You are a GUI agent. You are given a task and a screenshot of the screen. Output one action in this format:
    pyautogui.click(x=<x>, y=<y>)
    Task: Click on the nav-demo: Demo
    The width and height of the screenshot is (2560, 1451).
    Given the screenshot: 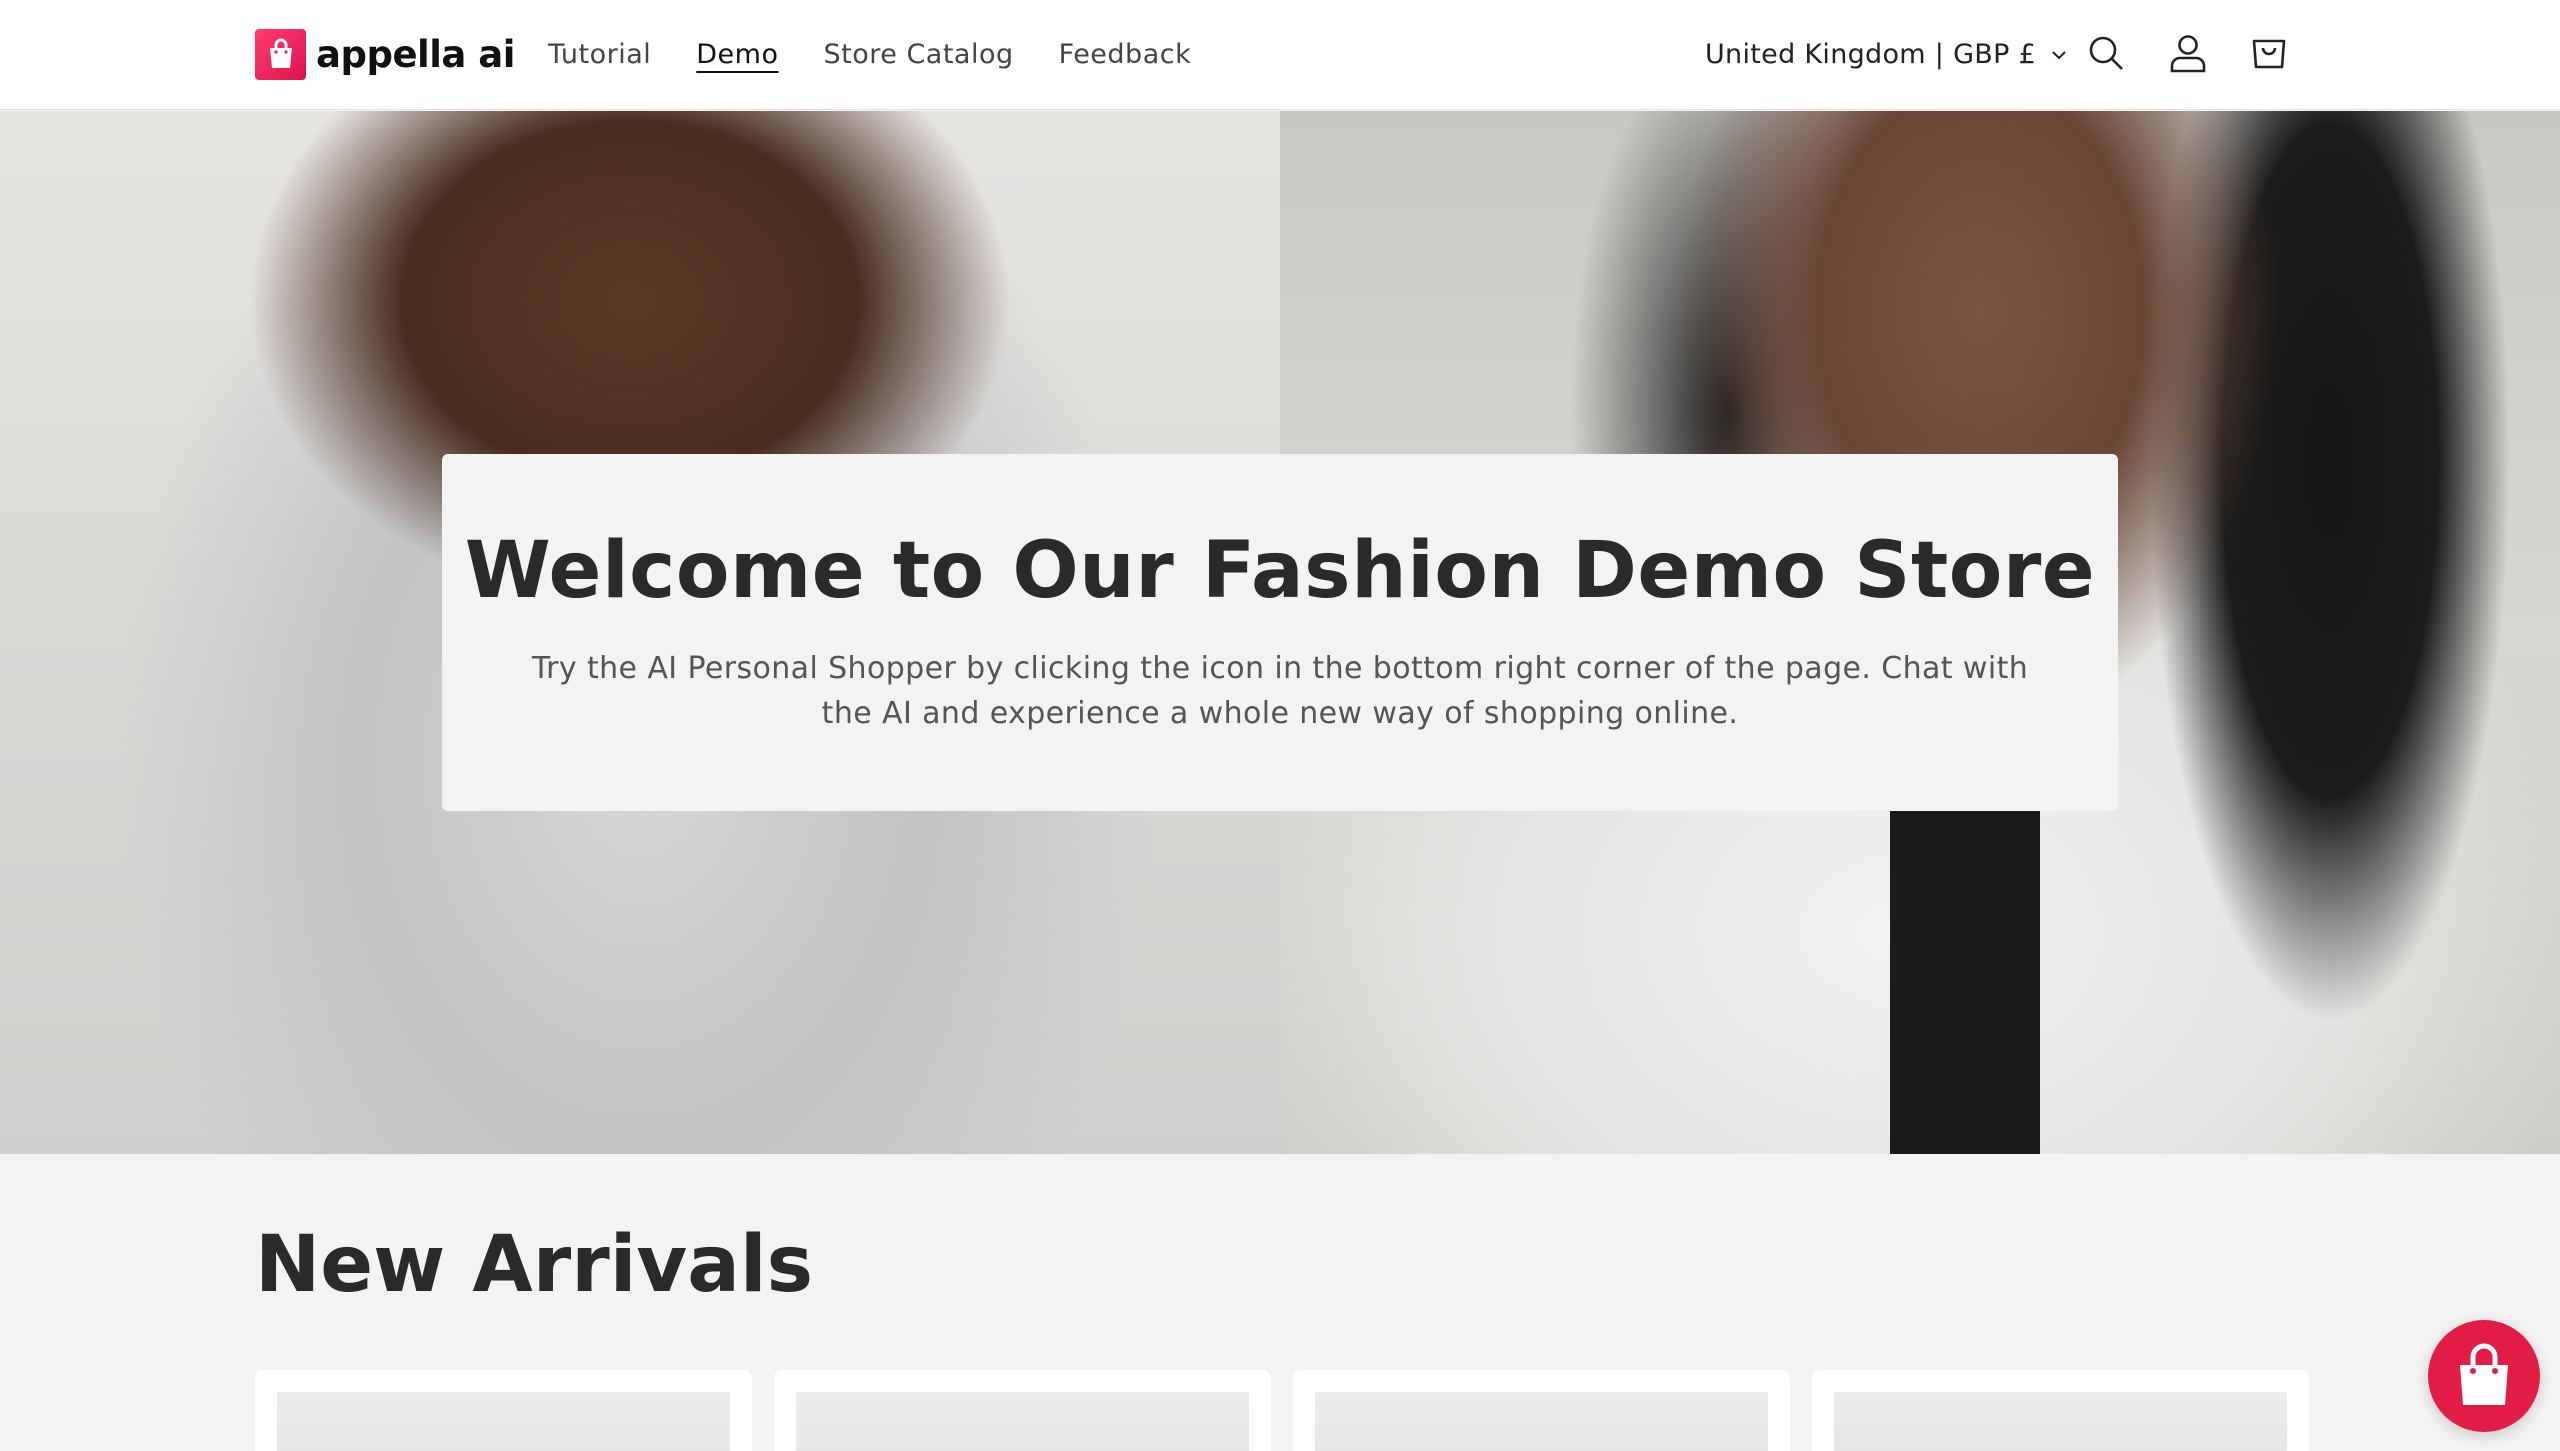 What is the action you would take?
    pyautogui.click(x=737, y=55)
    